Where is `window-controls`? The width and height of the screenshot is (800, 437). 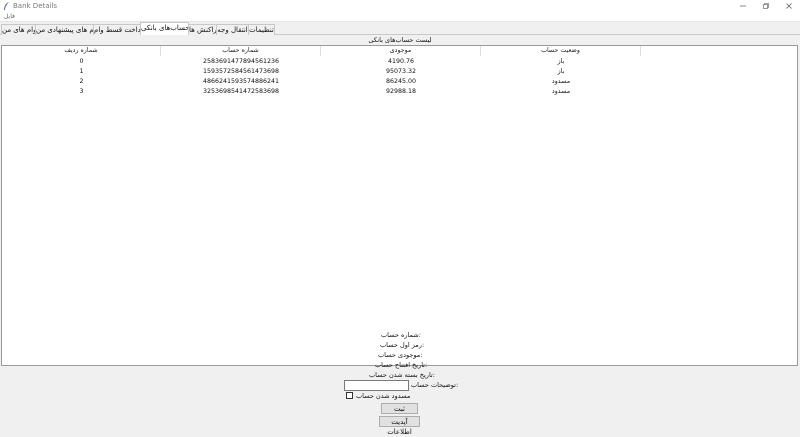 window-controls is located at coordinates (765, 6).